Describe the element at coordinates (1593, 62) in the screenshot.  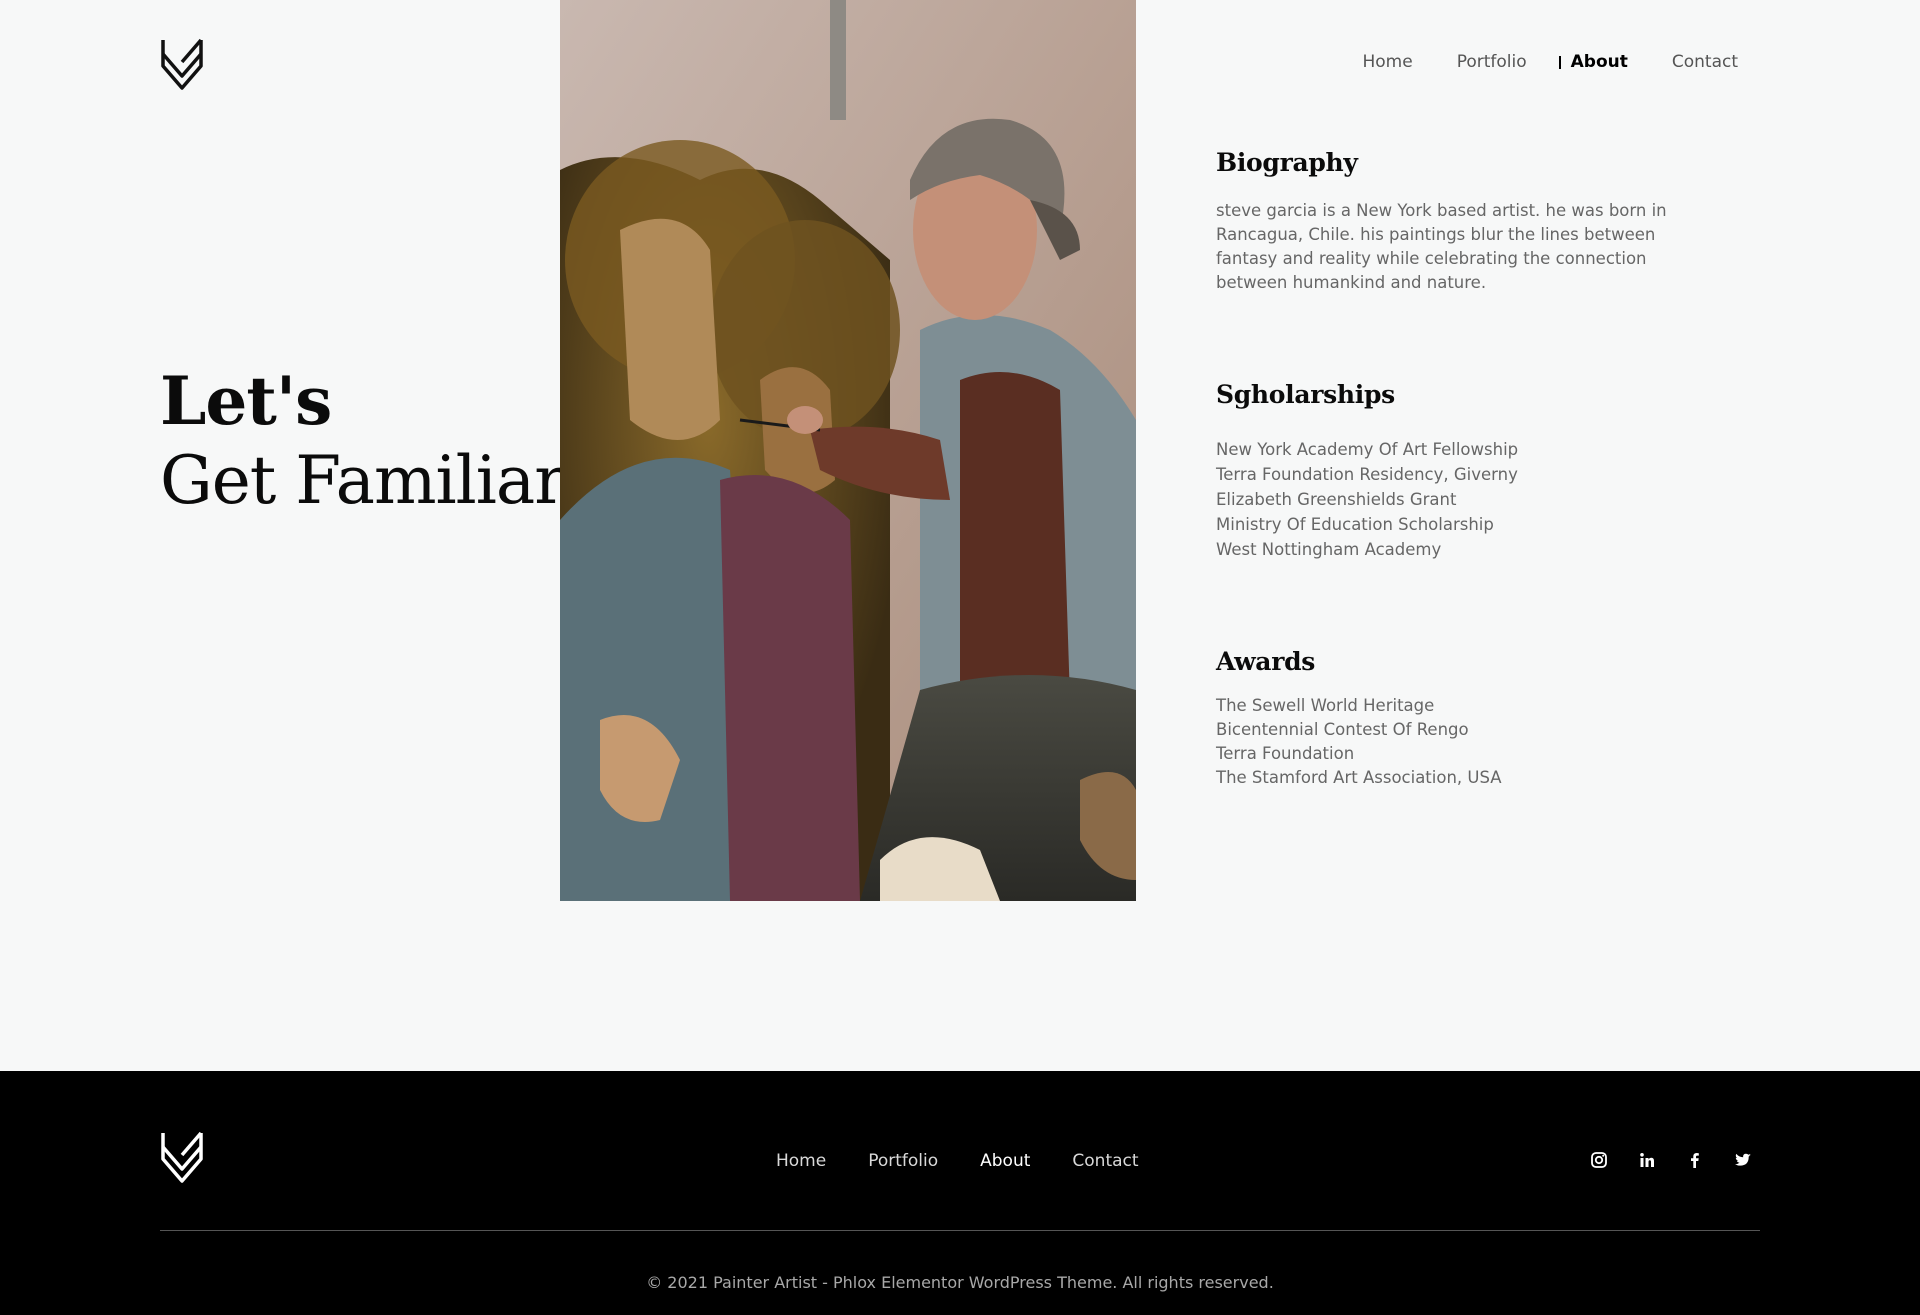
I see `nav-about: About` at that location.